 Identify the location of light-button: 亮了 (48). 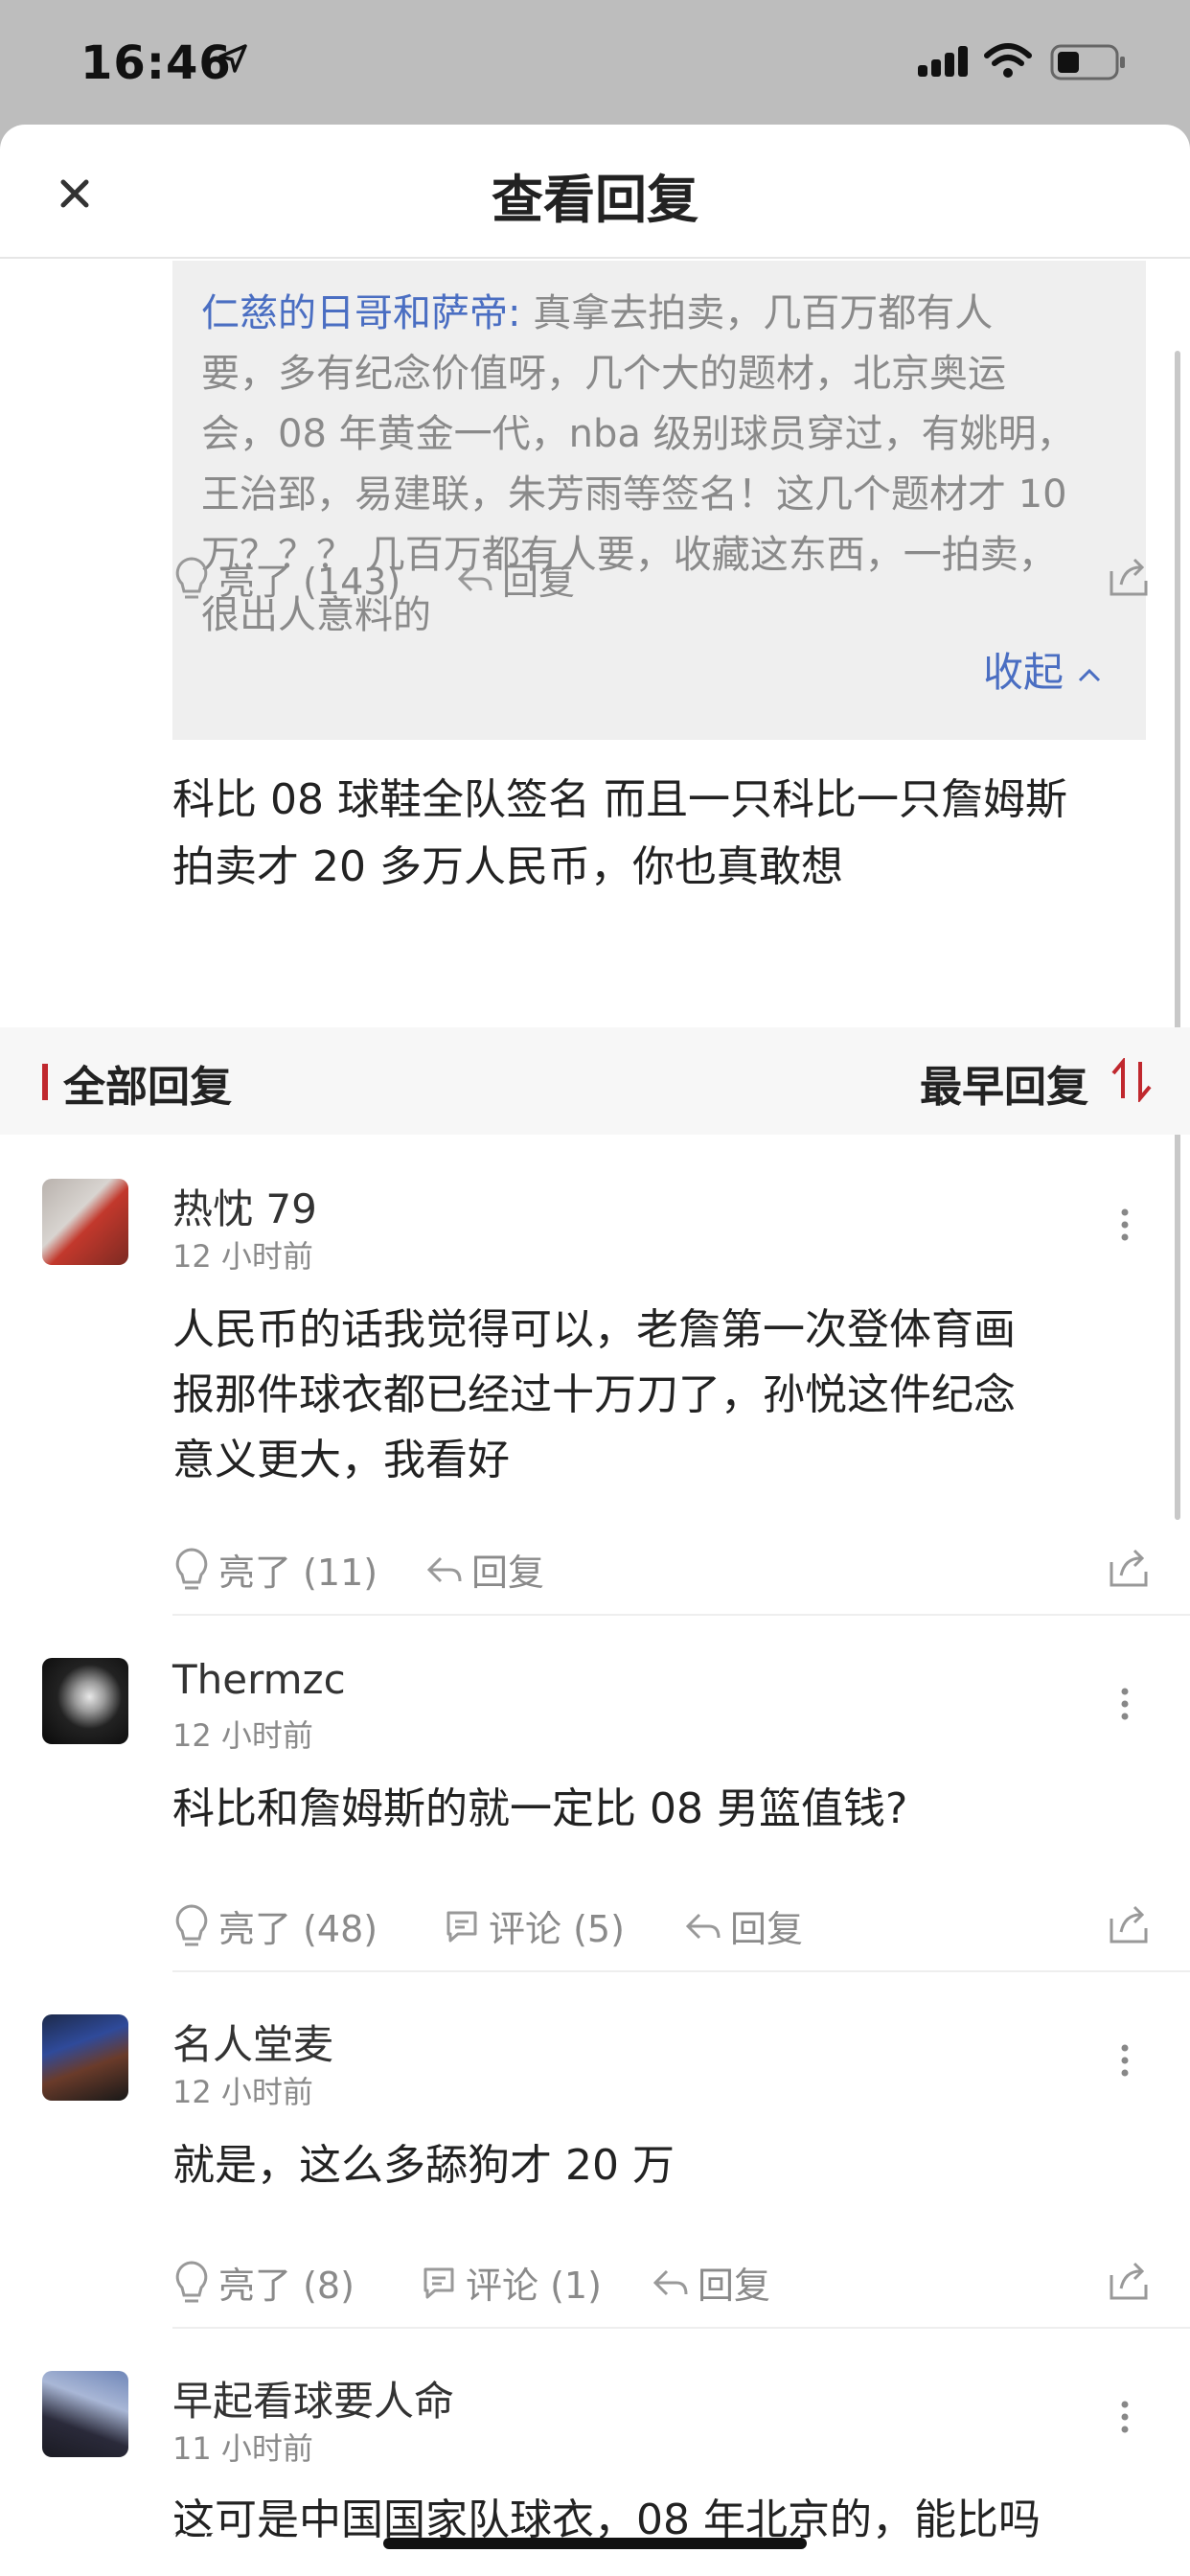
(275, 1925).